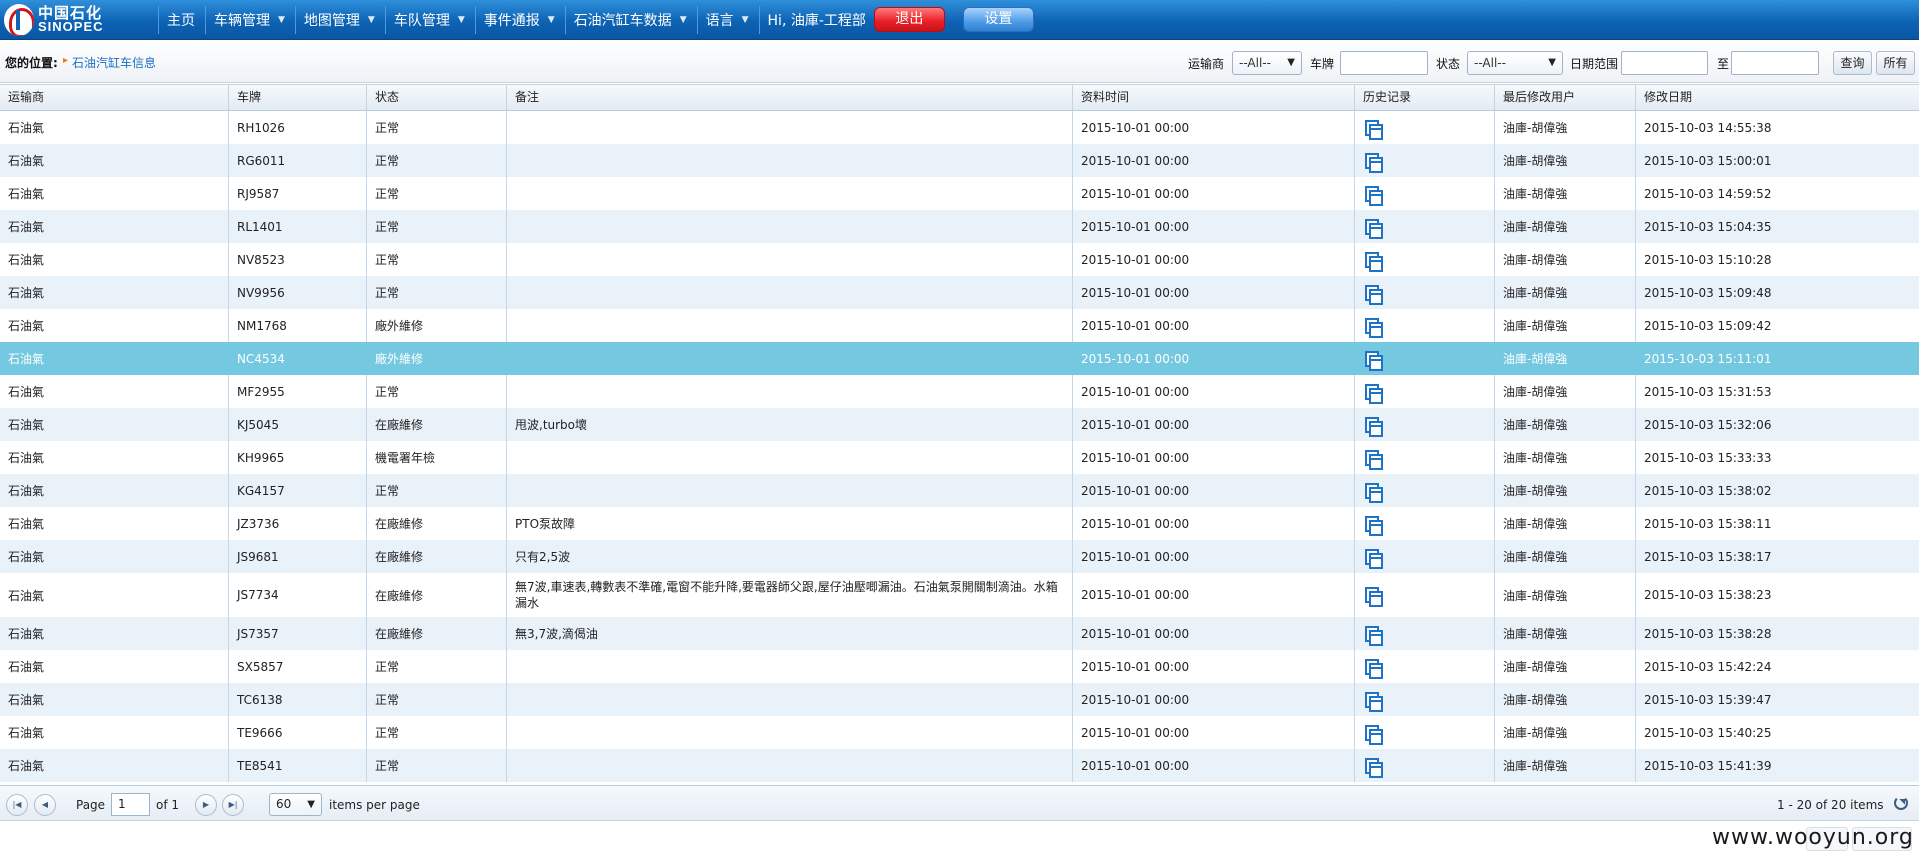  Describe the element at coordinates (909, 19) in the screenshot. I see `logout-button: 退出` at that location.